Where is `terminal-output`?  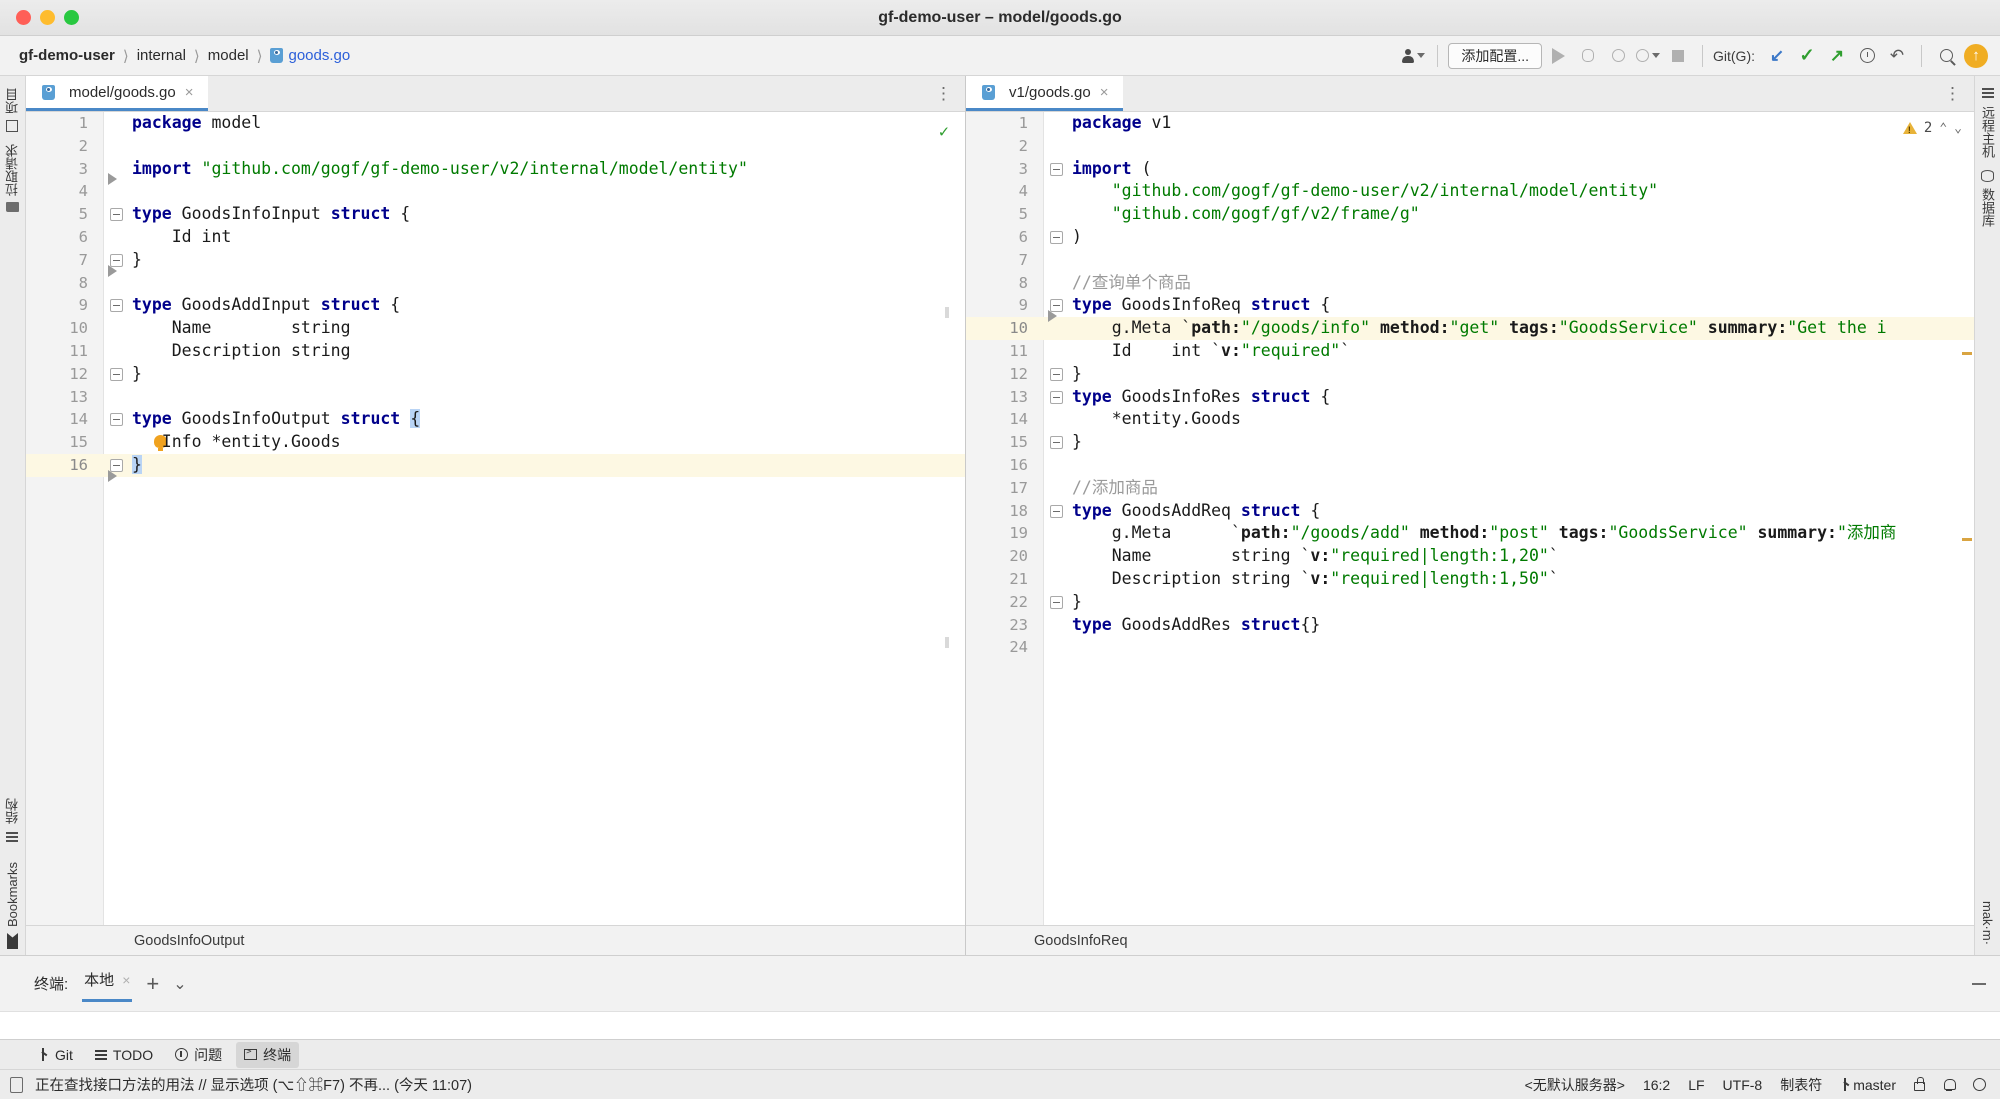 terminal-output is located at coordinates (1000, 1025).